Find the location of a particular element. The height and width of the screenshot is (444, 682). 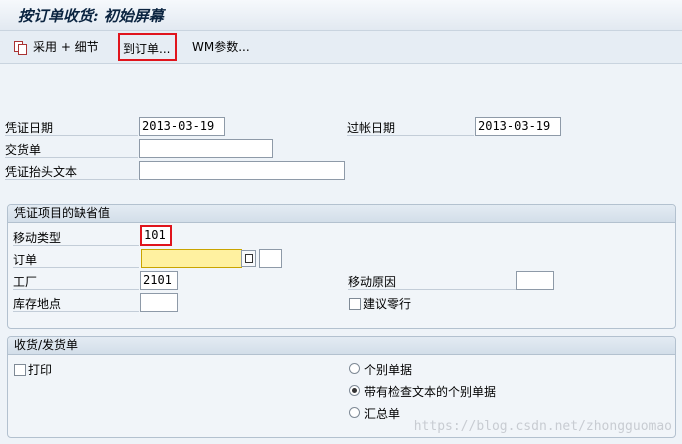

print-label: 打印 is located at coordinates (40, 370).